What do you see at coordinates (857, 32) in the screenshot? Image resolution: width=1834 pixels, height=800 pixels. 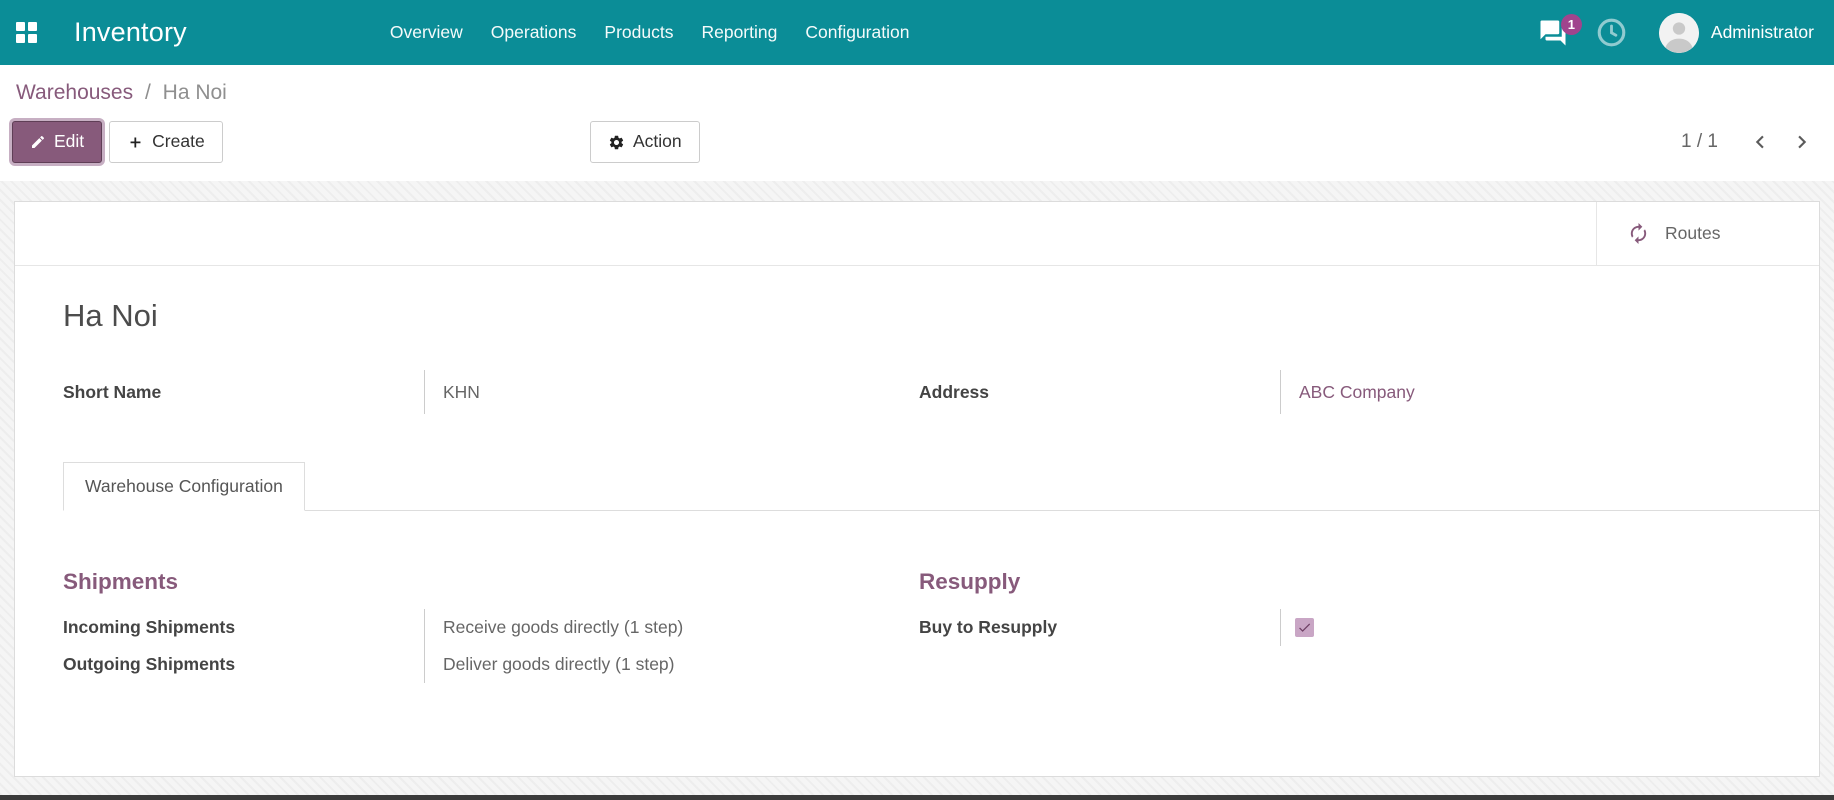 I see `menu-configuration: Configuration` at bounding box center [857, 32].